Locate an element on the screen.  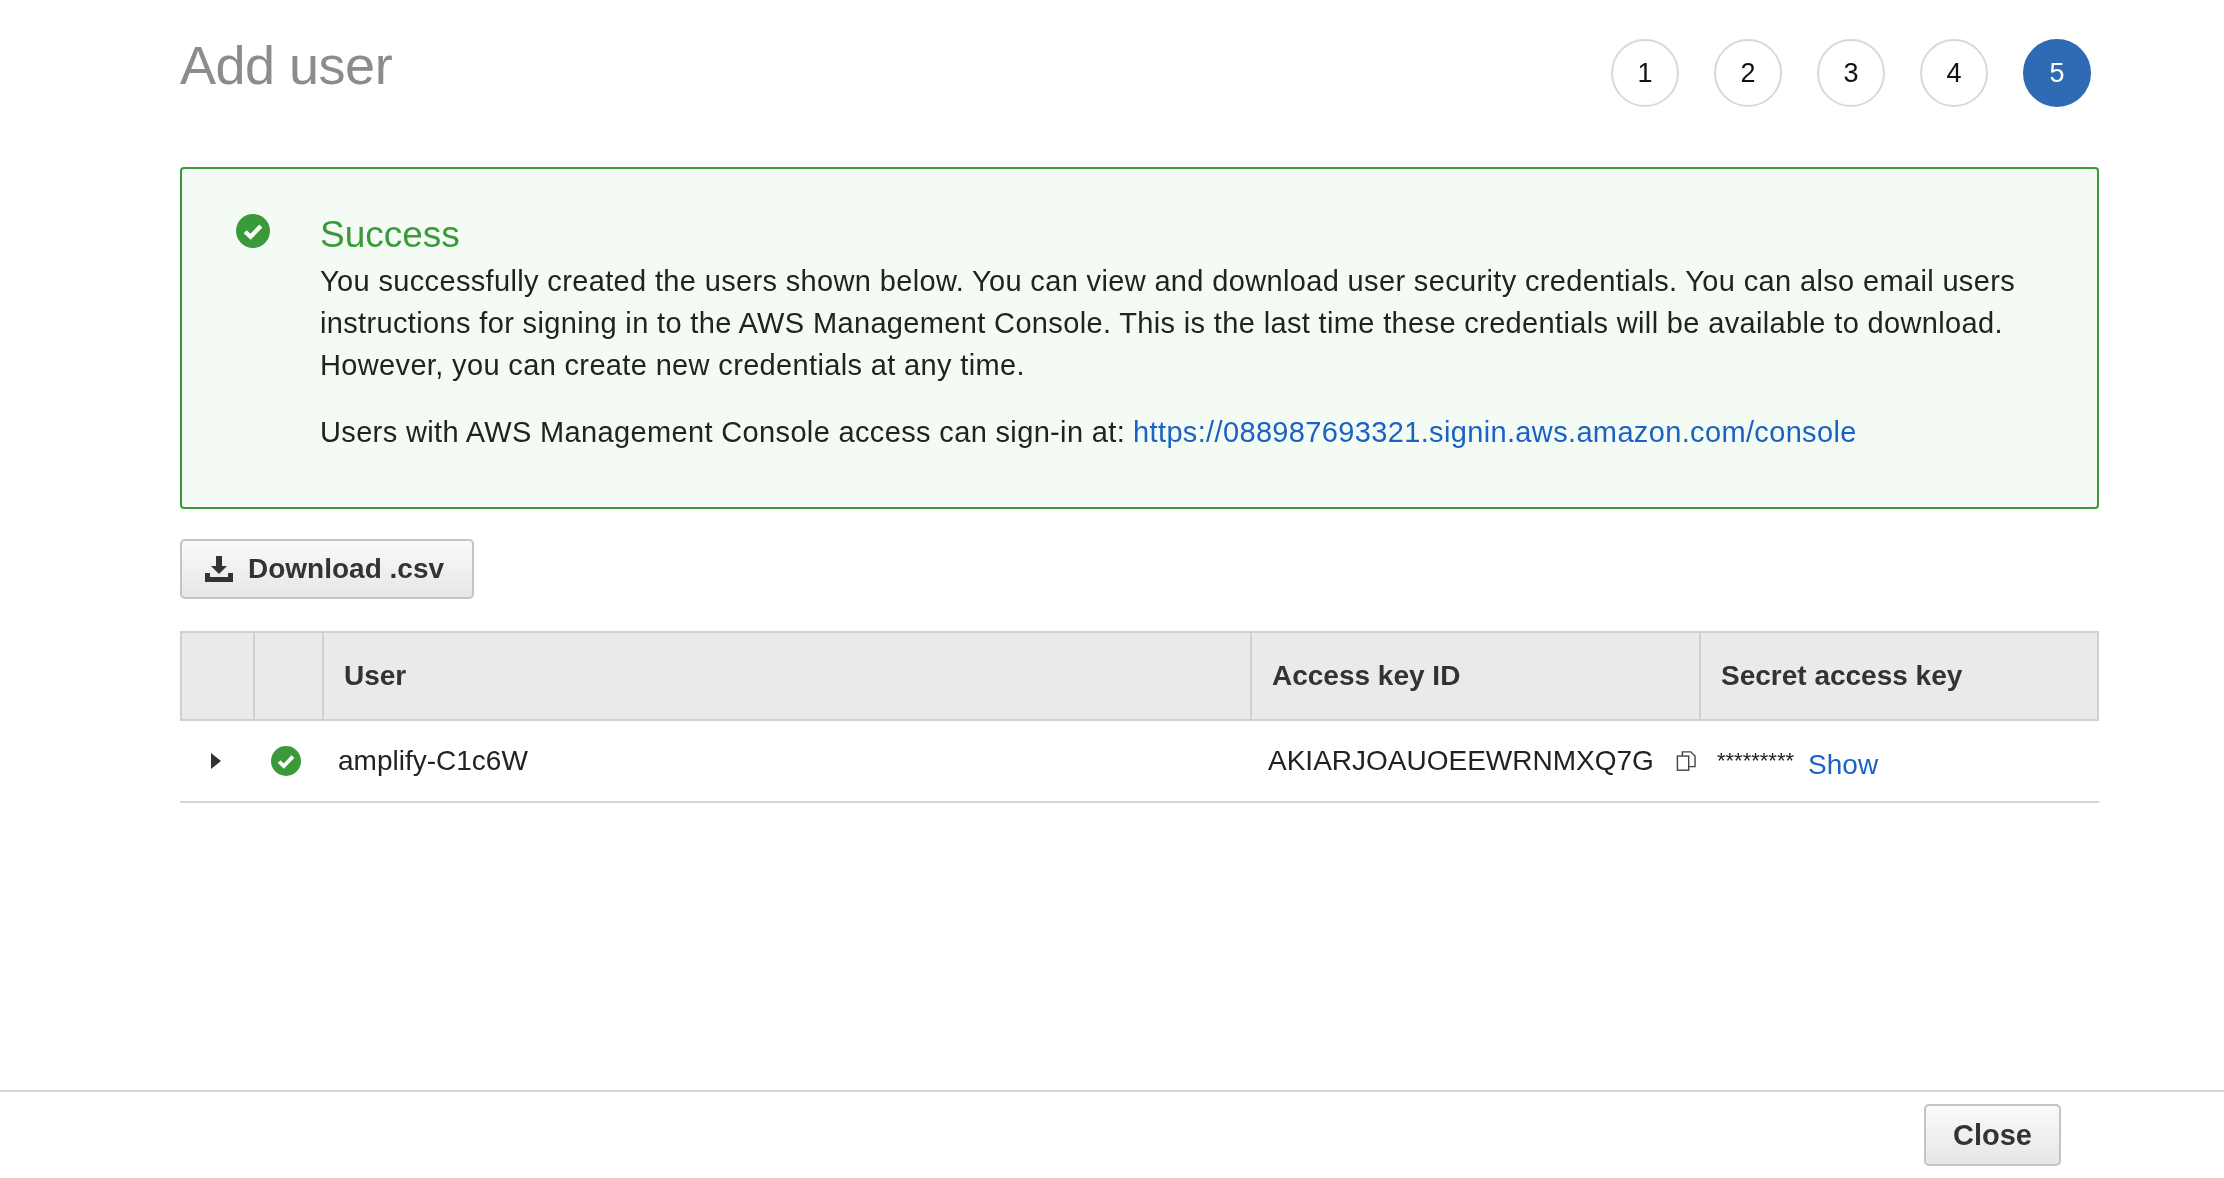
access-key-id: AKIARJOAUOEEWRNMXQ7G is located at coordinates (1461, 761).